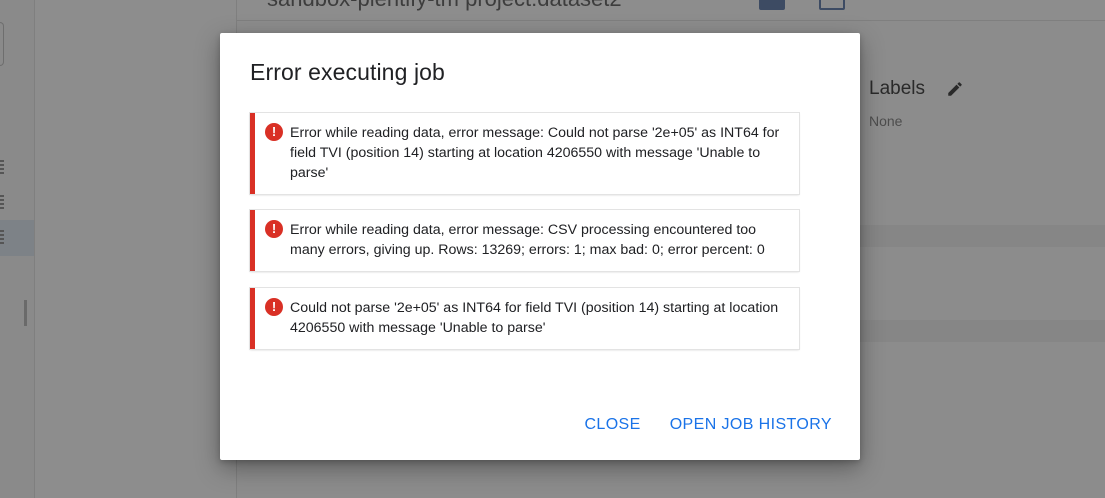 The height and width of the screenshot is (498, 1105). What do you see at coordinates (25, 313) in the screenshot?
I see `resize-handle` at bounding box center [25, 313].